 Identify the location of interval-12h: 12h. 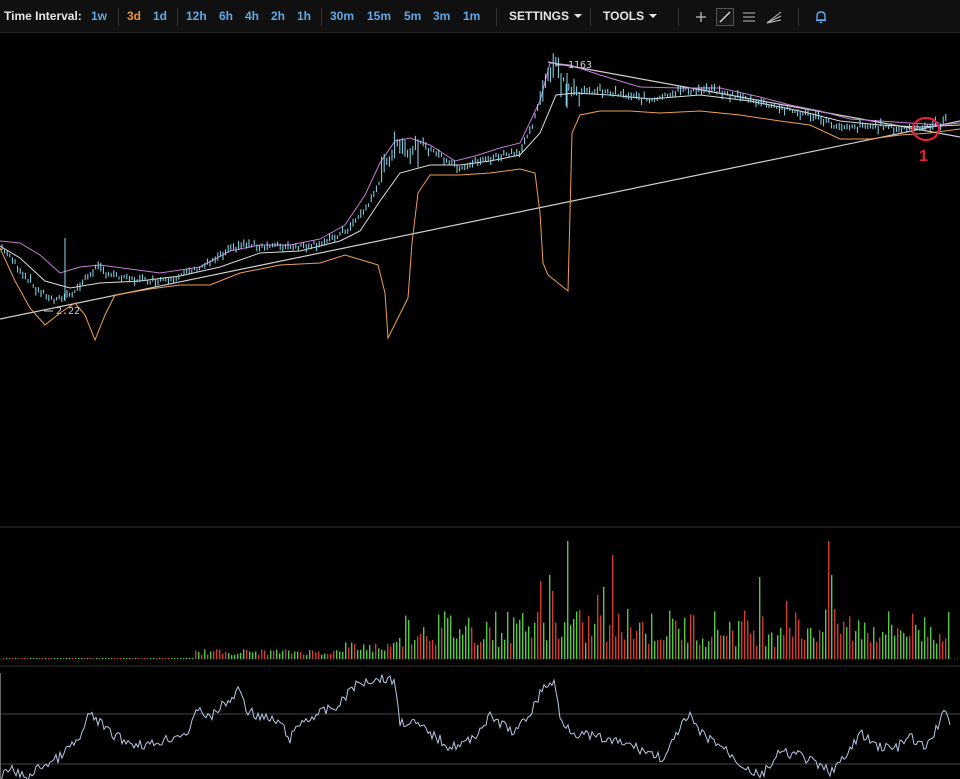
(196, 16).